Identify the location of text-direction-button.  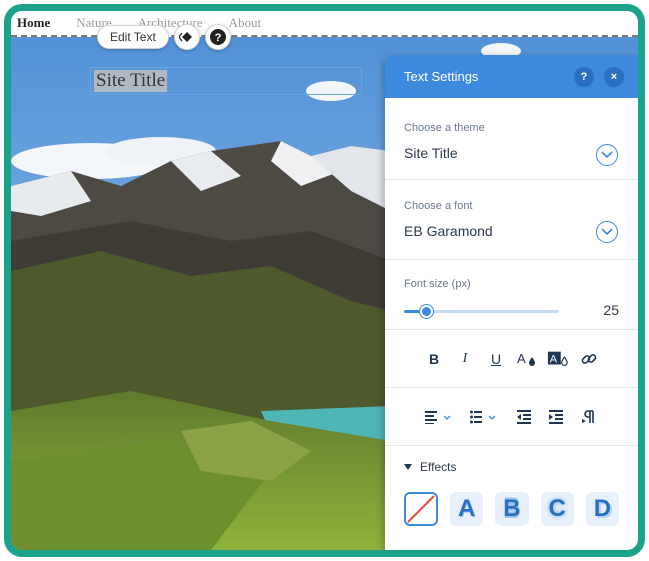
(589, 417).